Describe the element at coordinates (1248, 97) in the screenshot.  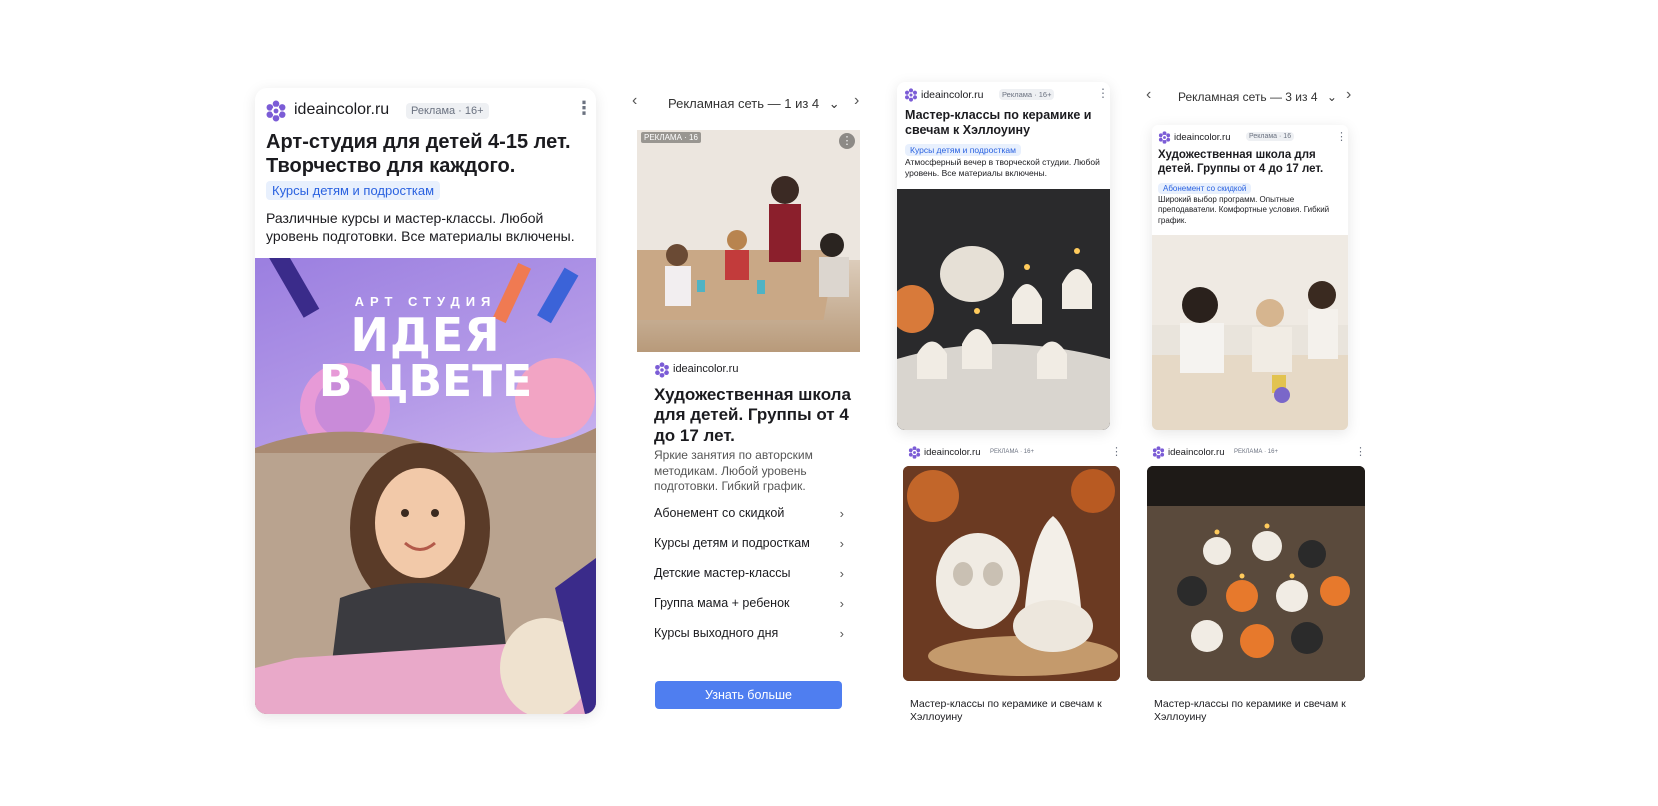
I see `carousel-position-text: Рекламная сеть — 3 из 4` at that location.